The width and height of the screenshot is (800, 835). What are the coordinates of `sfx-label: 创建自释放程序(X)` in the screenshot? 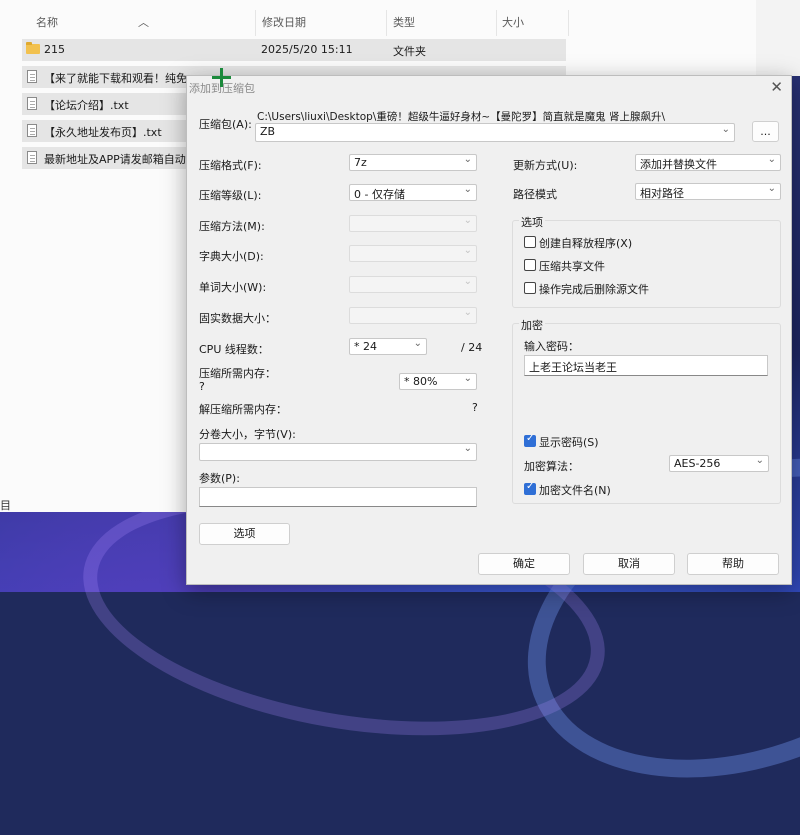 It's located at (585, 243).